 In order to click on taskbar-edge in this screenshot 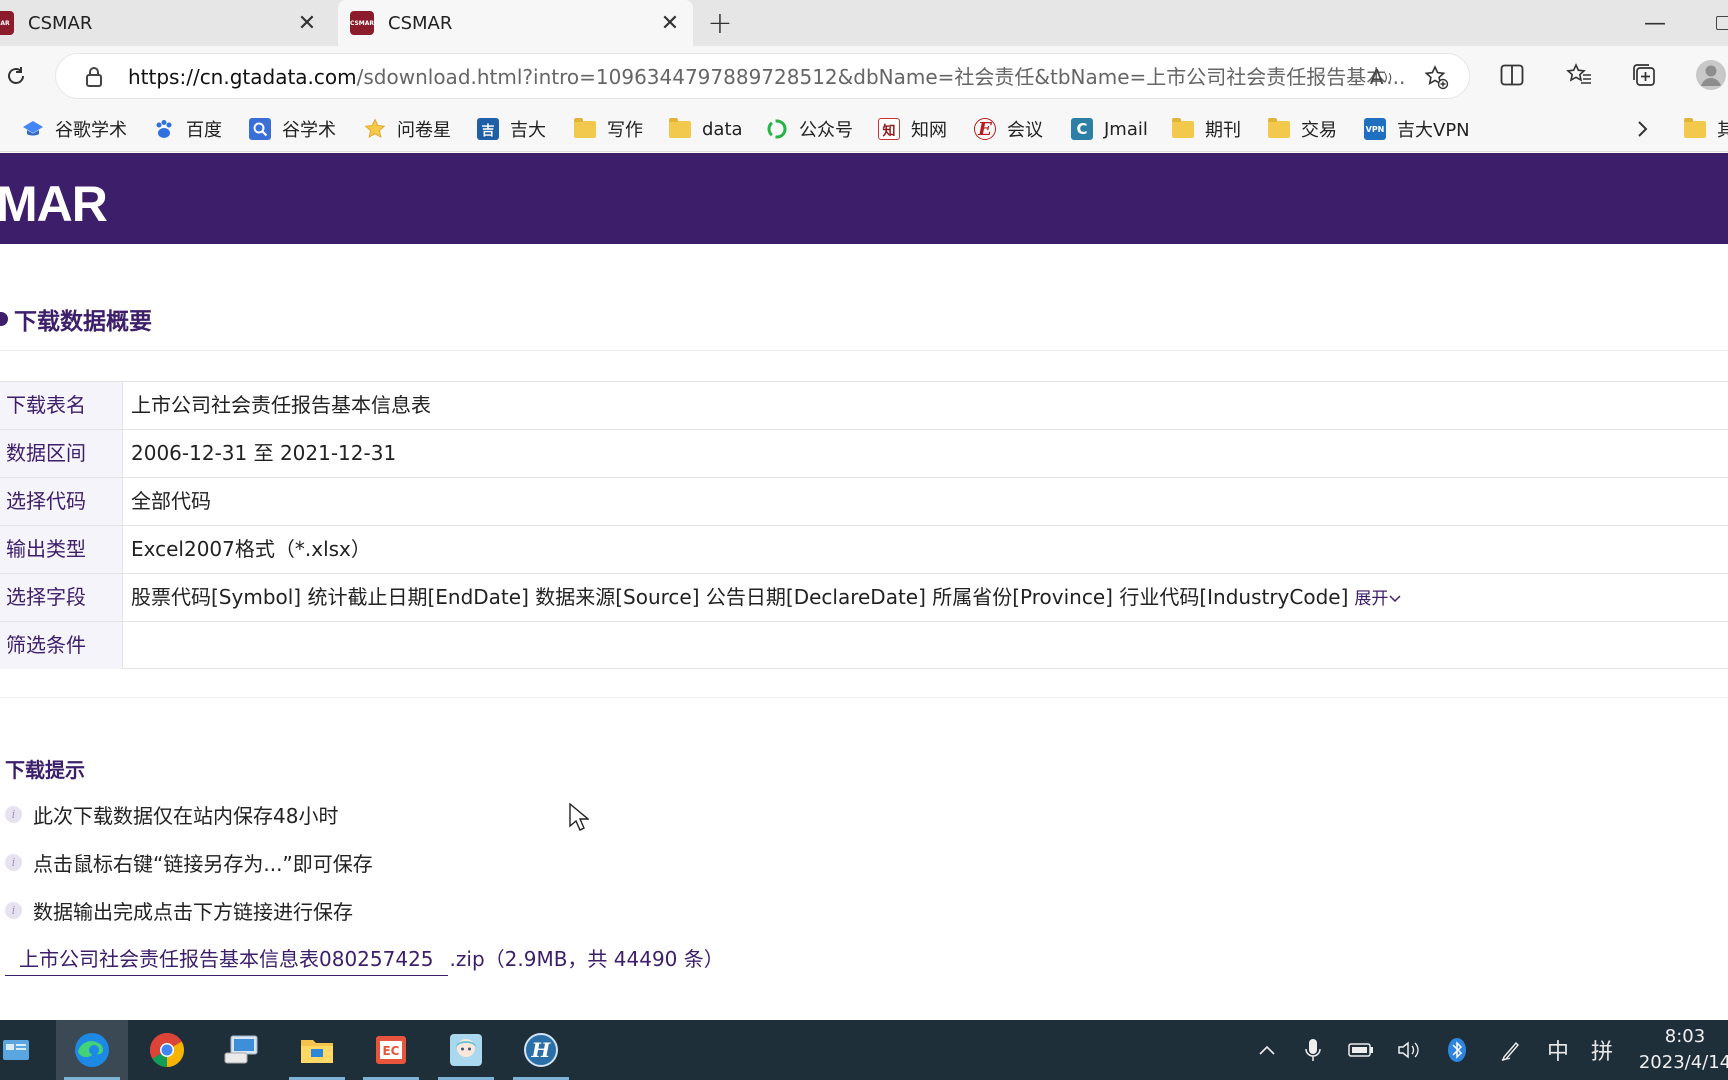, I will do `click(92, 1050)`.